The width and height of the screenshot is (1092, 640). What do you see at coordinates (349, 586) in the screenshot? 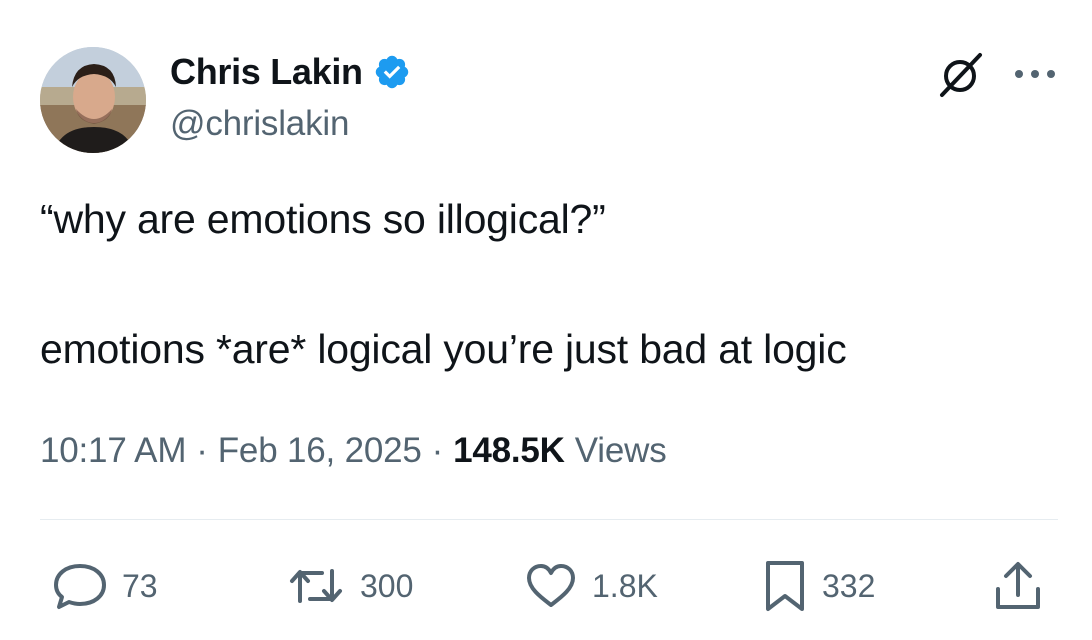
I see `repost-button: 300` at bounding box center [349, 586].